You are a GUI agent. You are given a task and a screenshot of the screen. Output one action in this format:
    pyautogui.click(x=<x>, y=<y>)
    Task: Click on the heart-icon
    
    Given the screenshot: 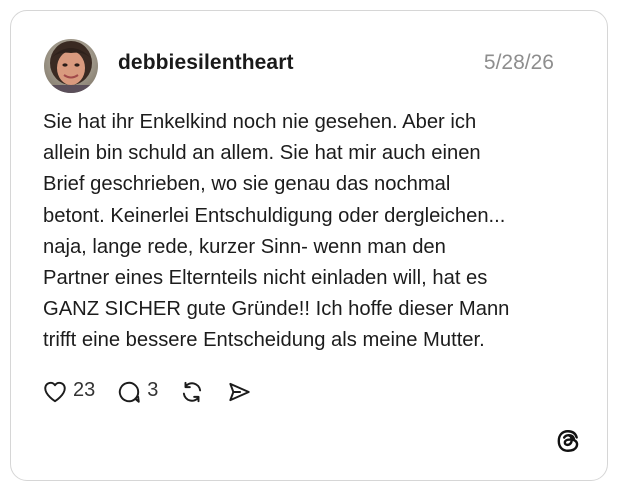 What is the action you would take?
    pyautogui.click(x=55, y=392)
    